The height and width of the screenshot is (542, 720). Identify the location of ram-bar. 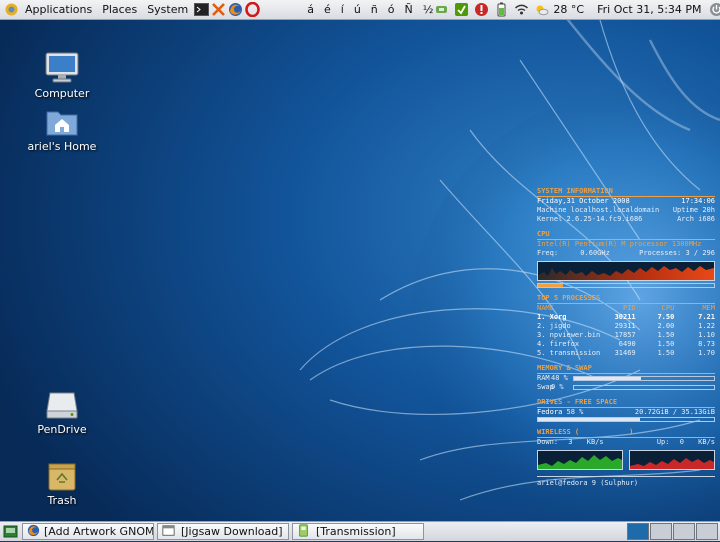
(644, 378).